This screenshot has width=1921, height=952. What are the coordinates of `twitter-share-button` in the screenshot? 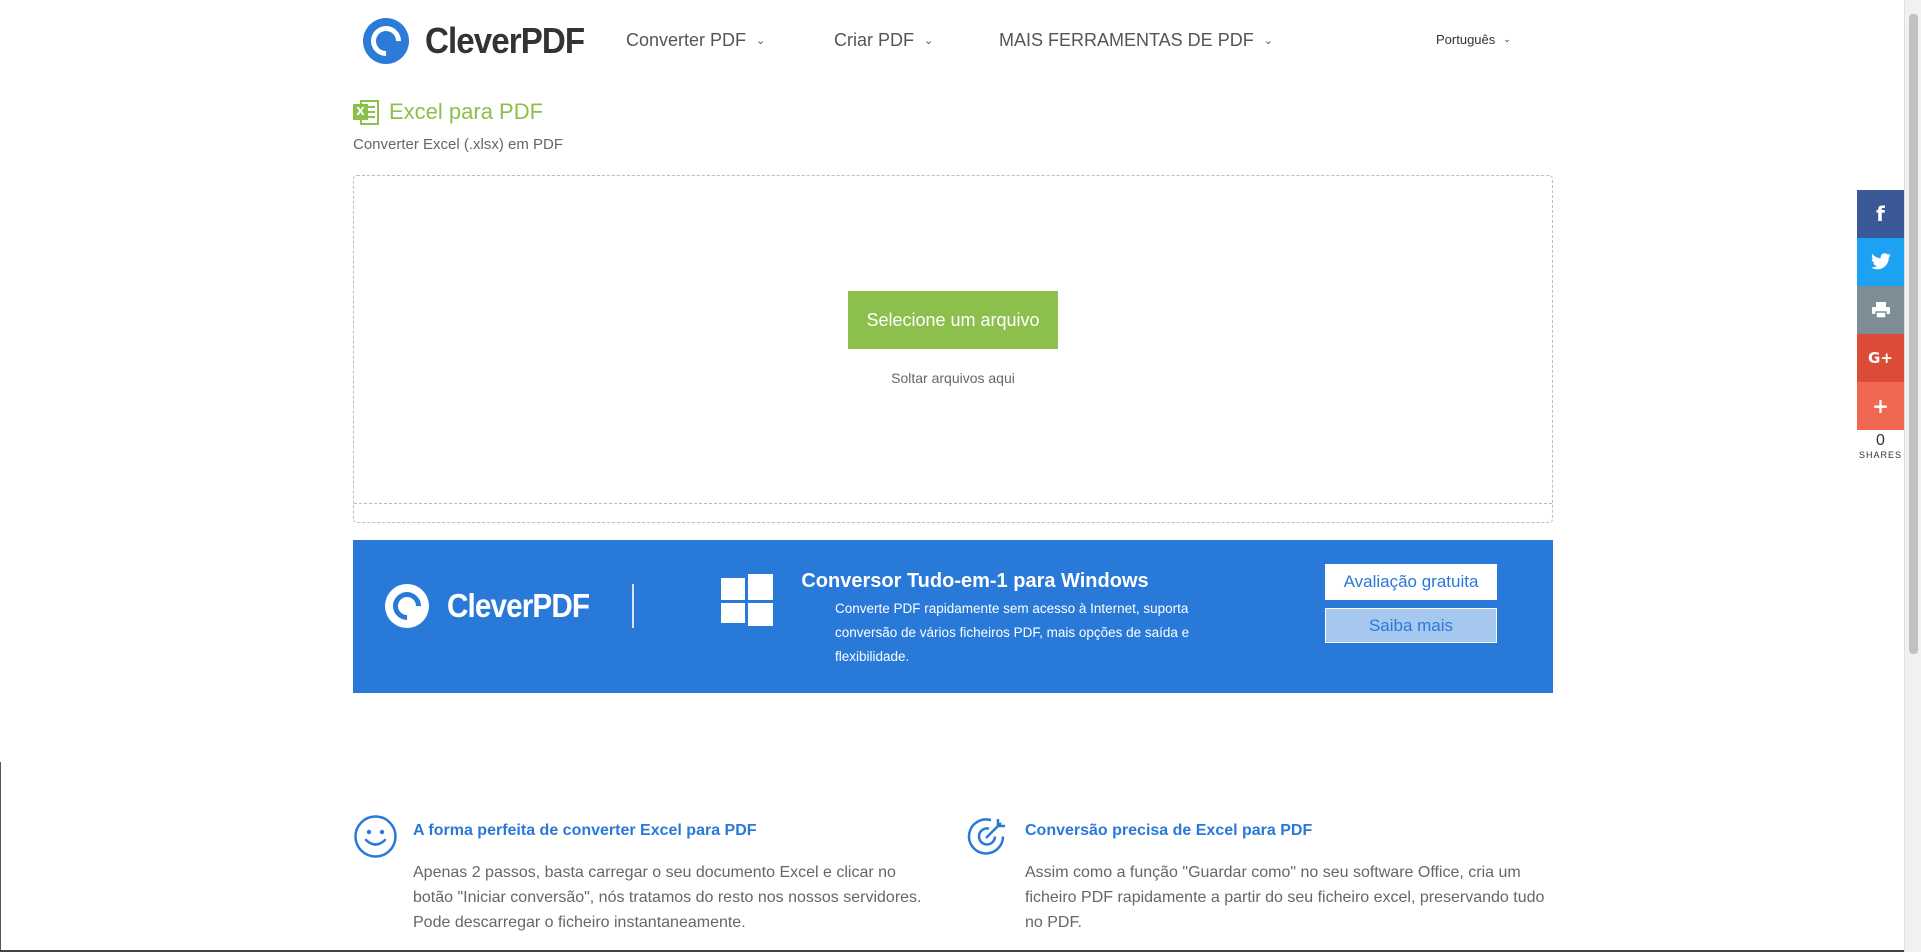 It's located at (1880, 262).